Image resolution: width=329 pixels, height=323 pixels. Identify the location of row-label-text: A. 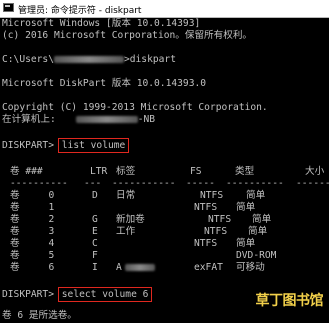
(119, 267).